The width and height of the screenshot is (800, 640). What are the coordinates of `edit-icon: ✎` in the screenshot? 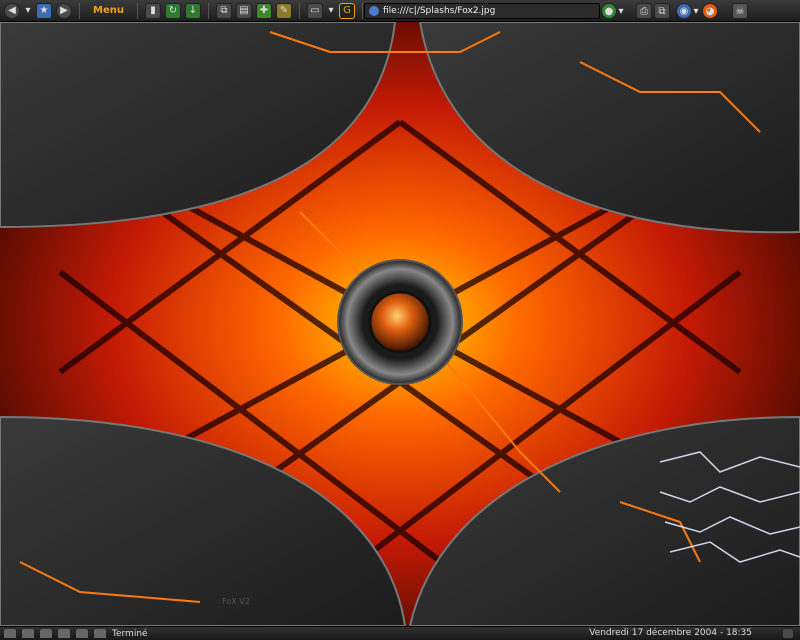 It's located at (283, 10).